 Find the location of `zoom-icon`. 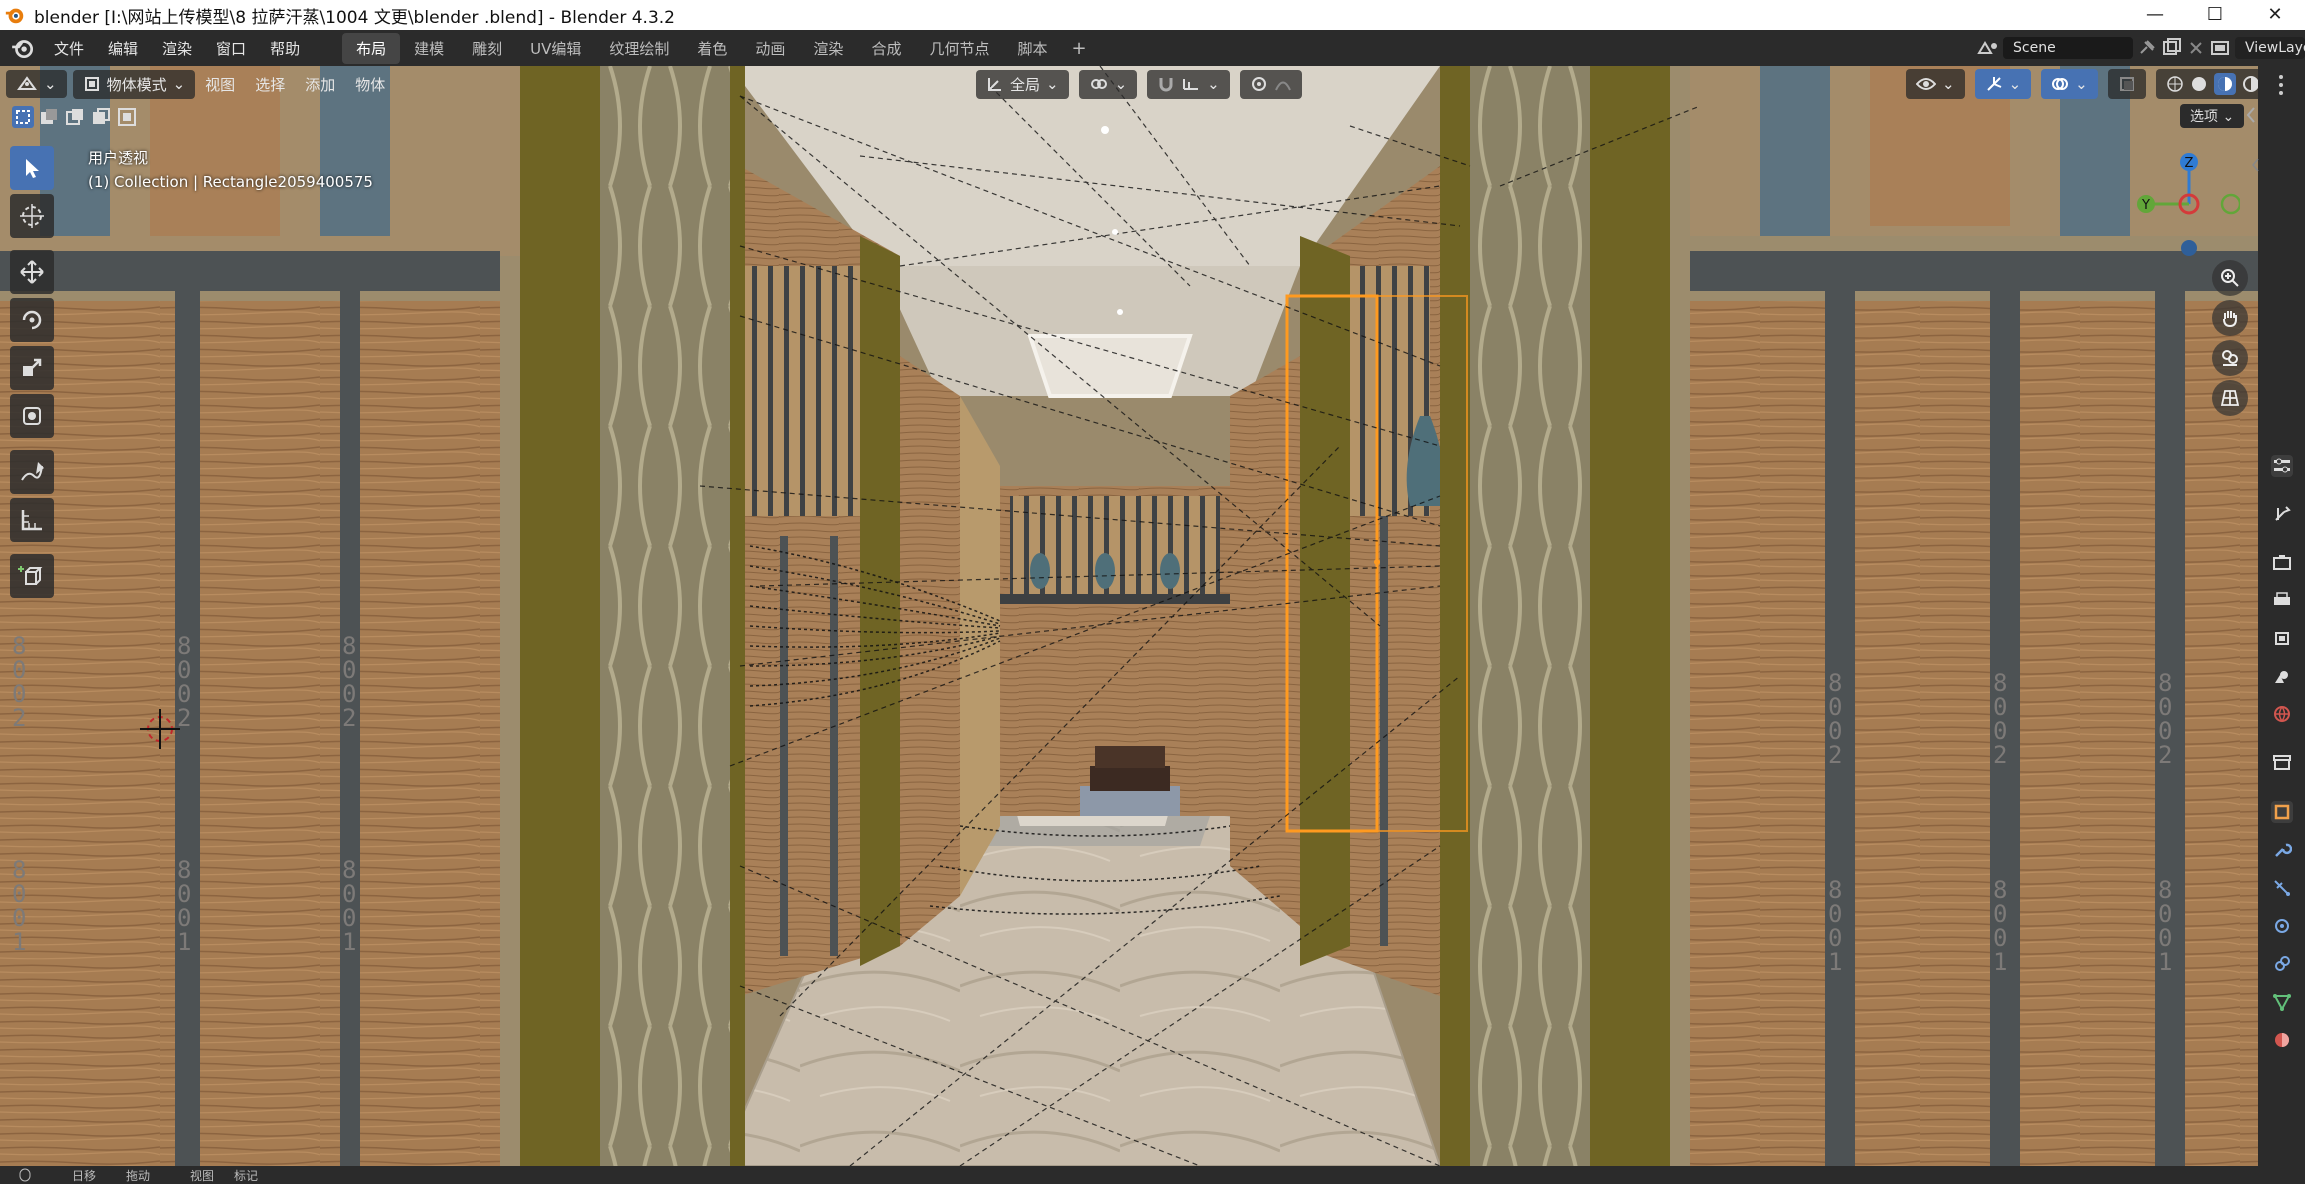

zoom-icon is located at coordinates (2230, 278).